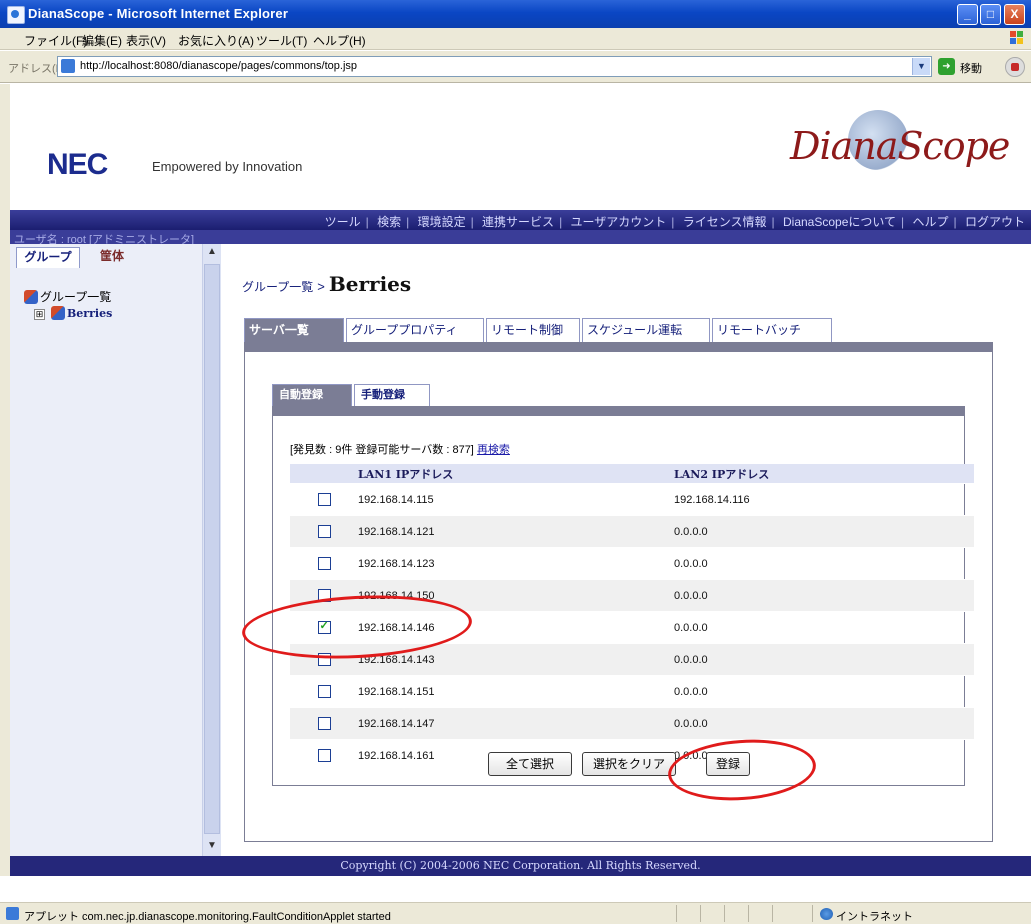 This screenshot has width=1031, height=924. I want to click on dianascope-logo: DianaScope, so click(900, 146).